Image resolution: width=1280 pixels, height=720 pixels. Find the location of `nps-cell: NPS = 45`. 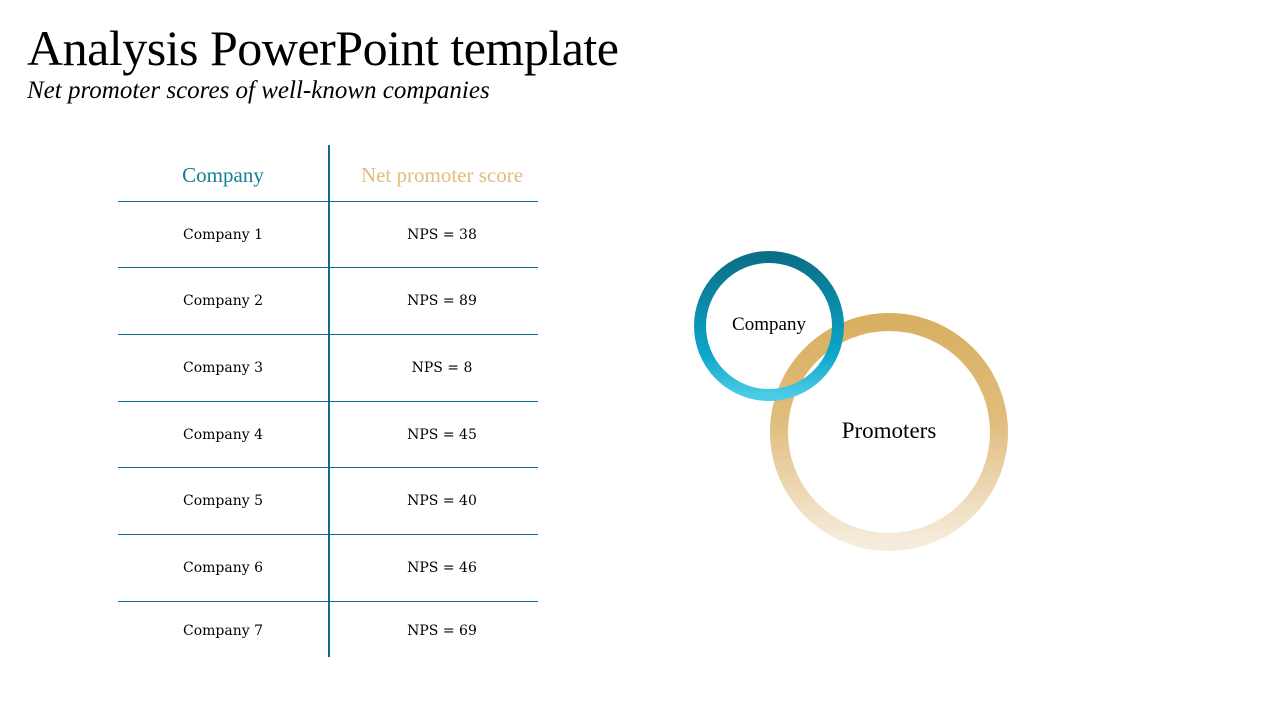

nps-cell: NPS = 45 is located at coordinates (442, 435).